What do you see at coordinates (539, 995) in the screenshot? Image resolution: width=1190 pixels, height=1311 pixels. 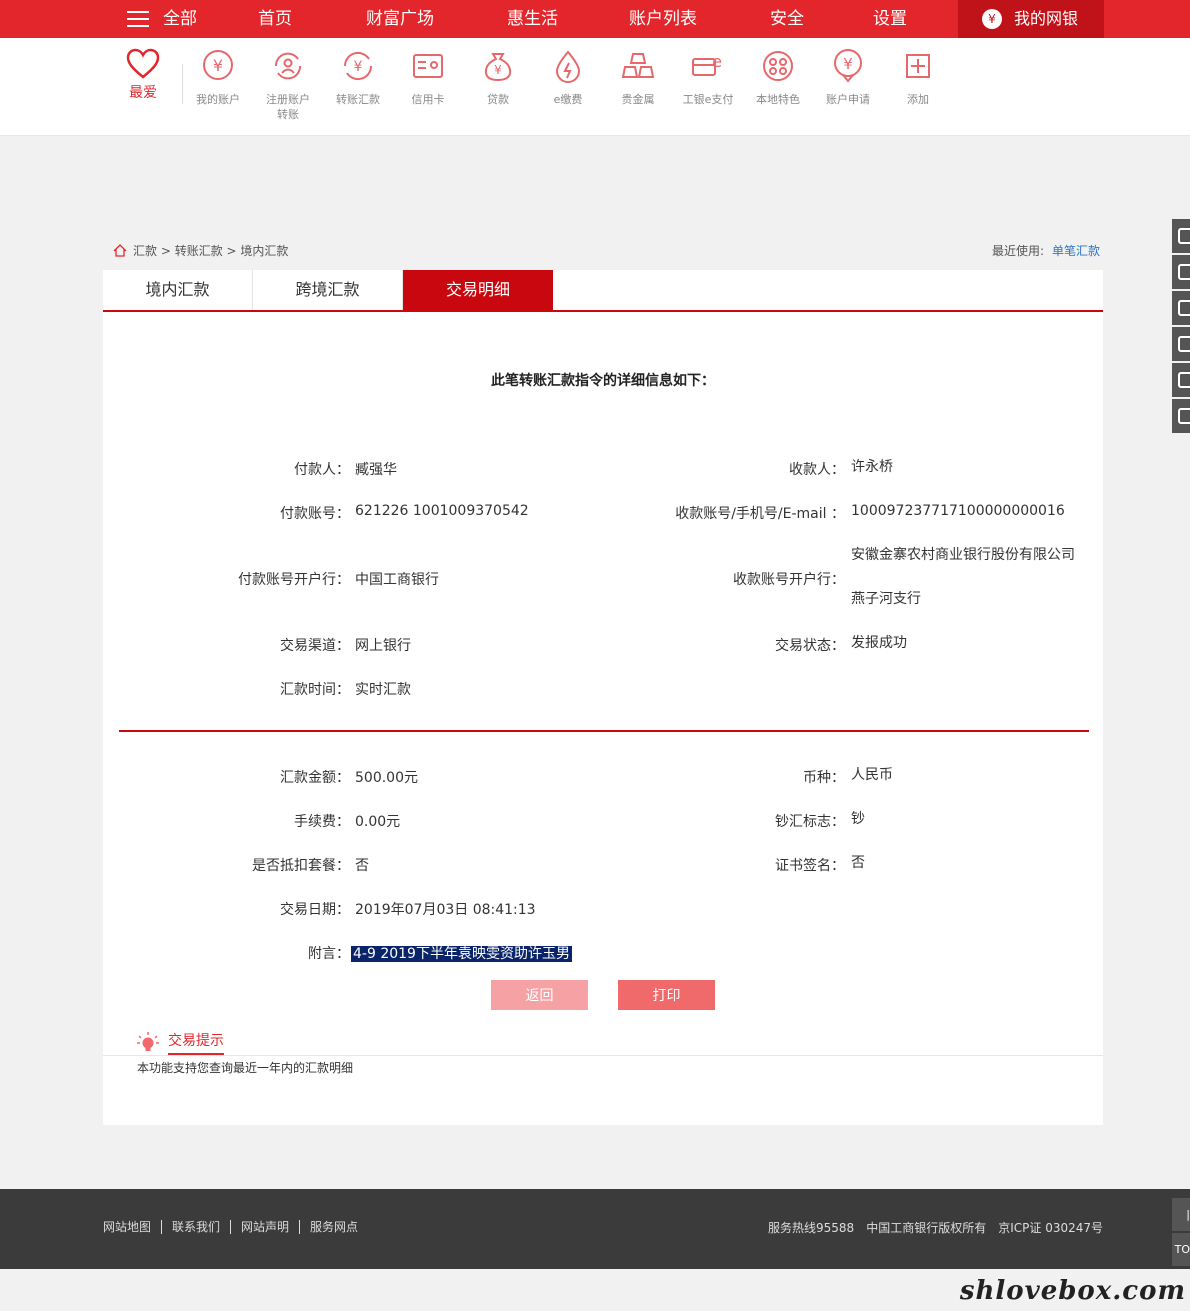 I see `back-button: 返回` at bounding box center [539, 995].